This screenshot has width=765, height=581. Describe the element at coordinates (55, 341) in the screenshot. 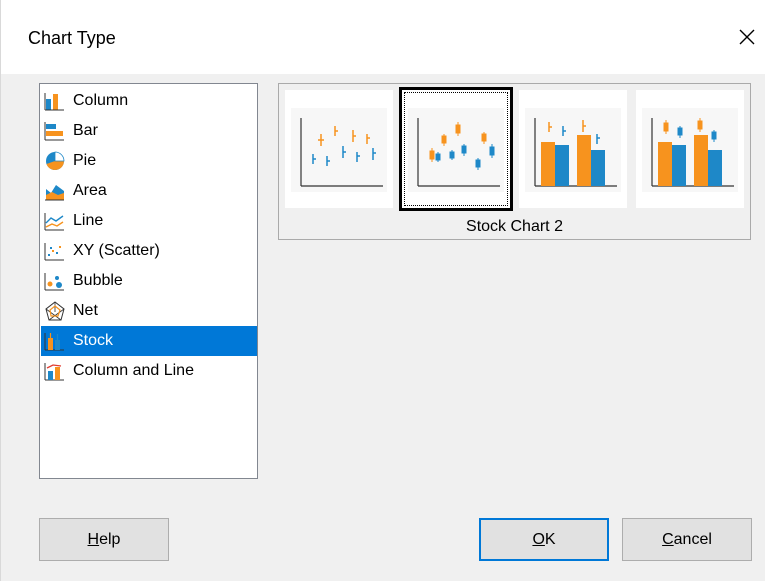

I see `stock-chart-icon` at that location.